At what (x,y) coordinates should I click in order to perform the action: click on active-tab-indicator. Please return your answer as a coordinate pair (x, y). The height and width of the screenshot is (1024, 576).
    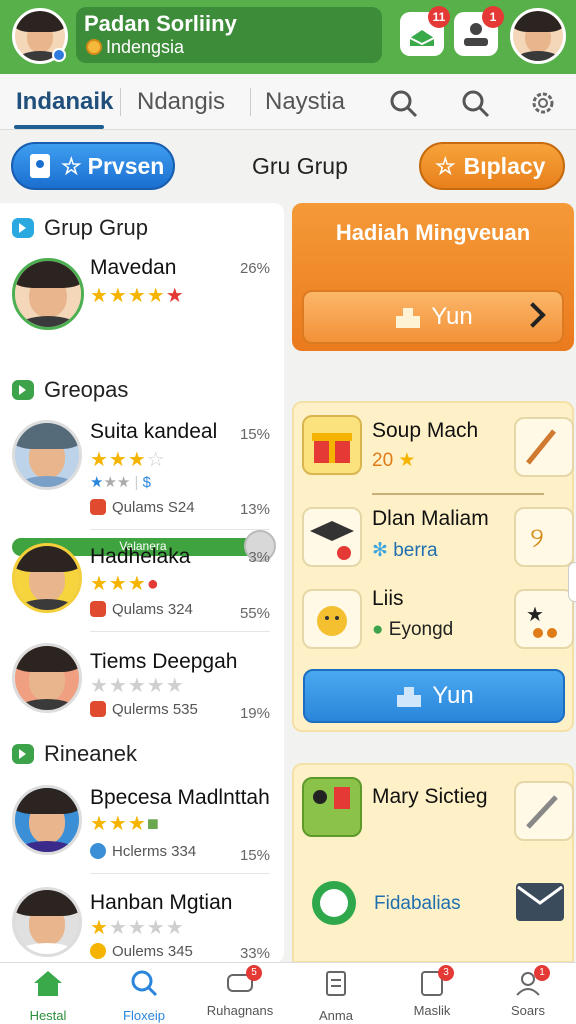
    Looking at the image, I should click on (59, 127).